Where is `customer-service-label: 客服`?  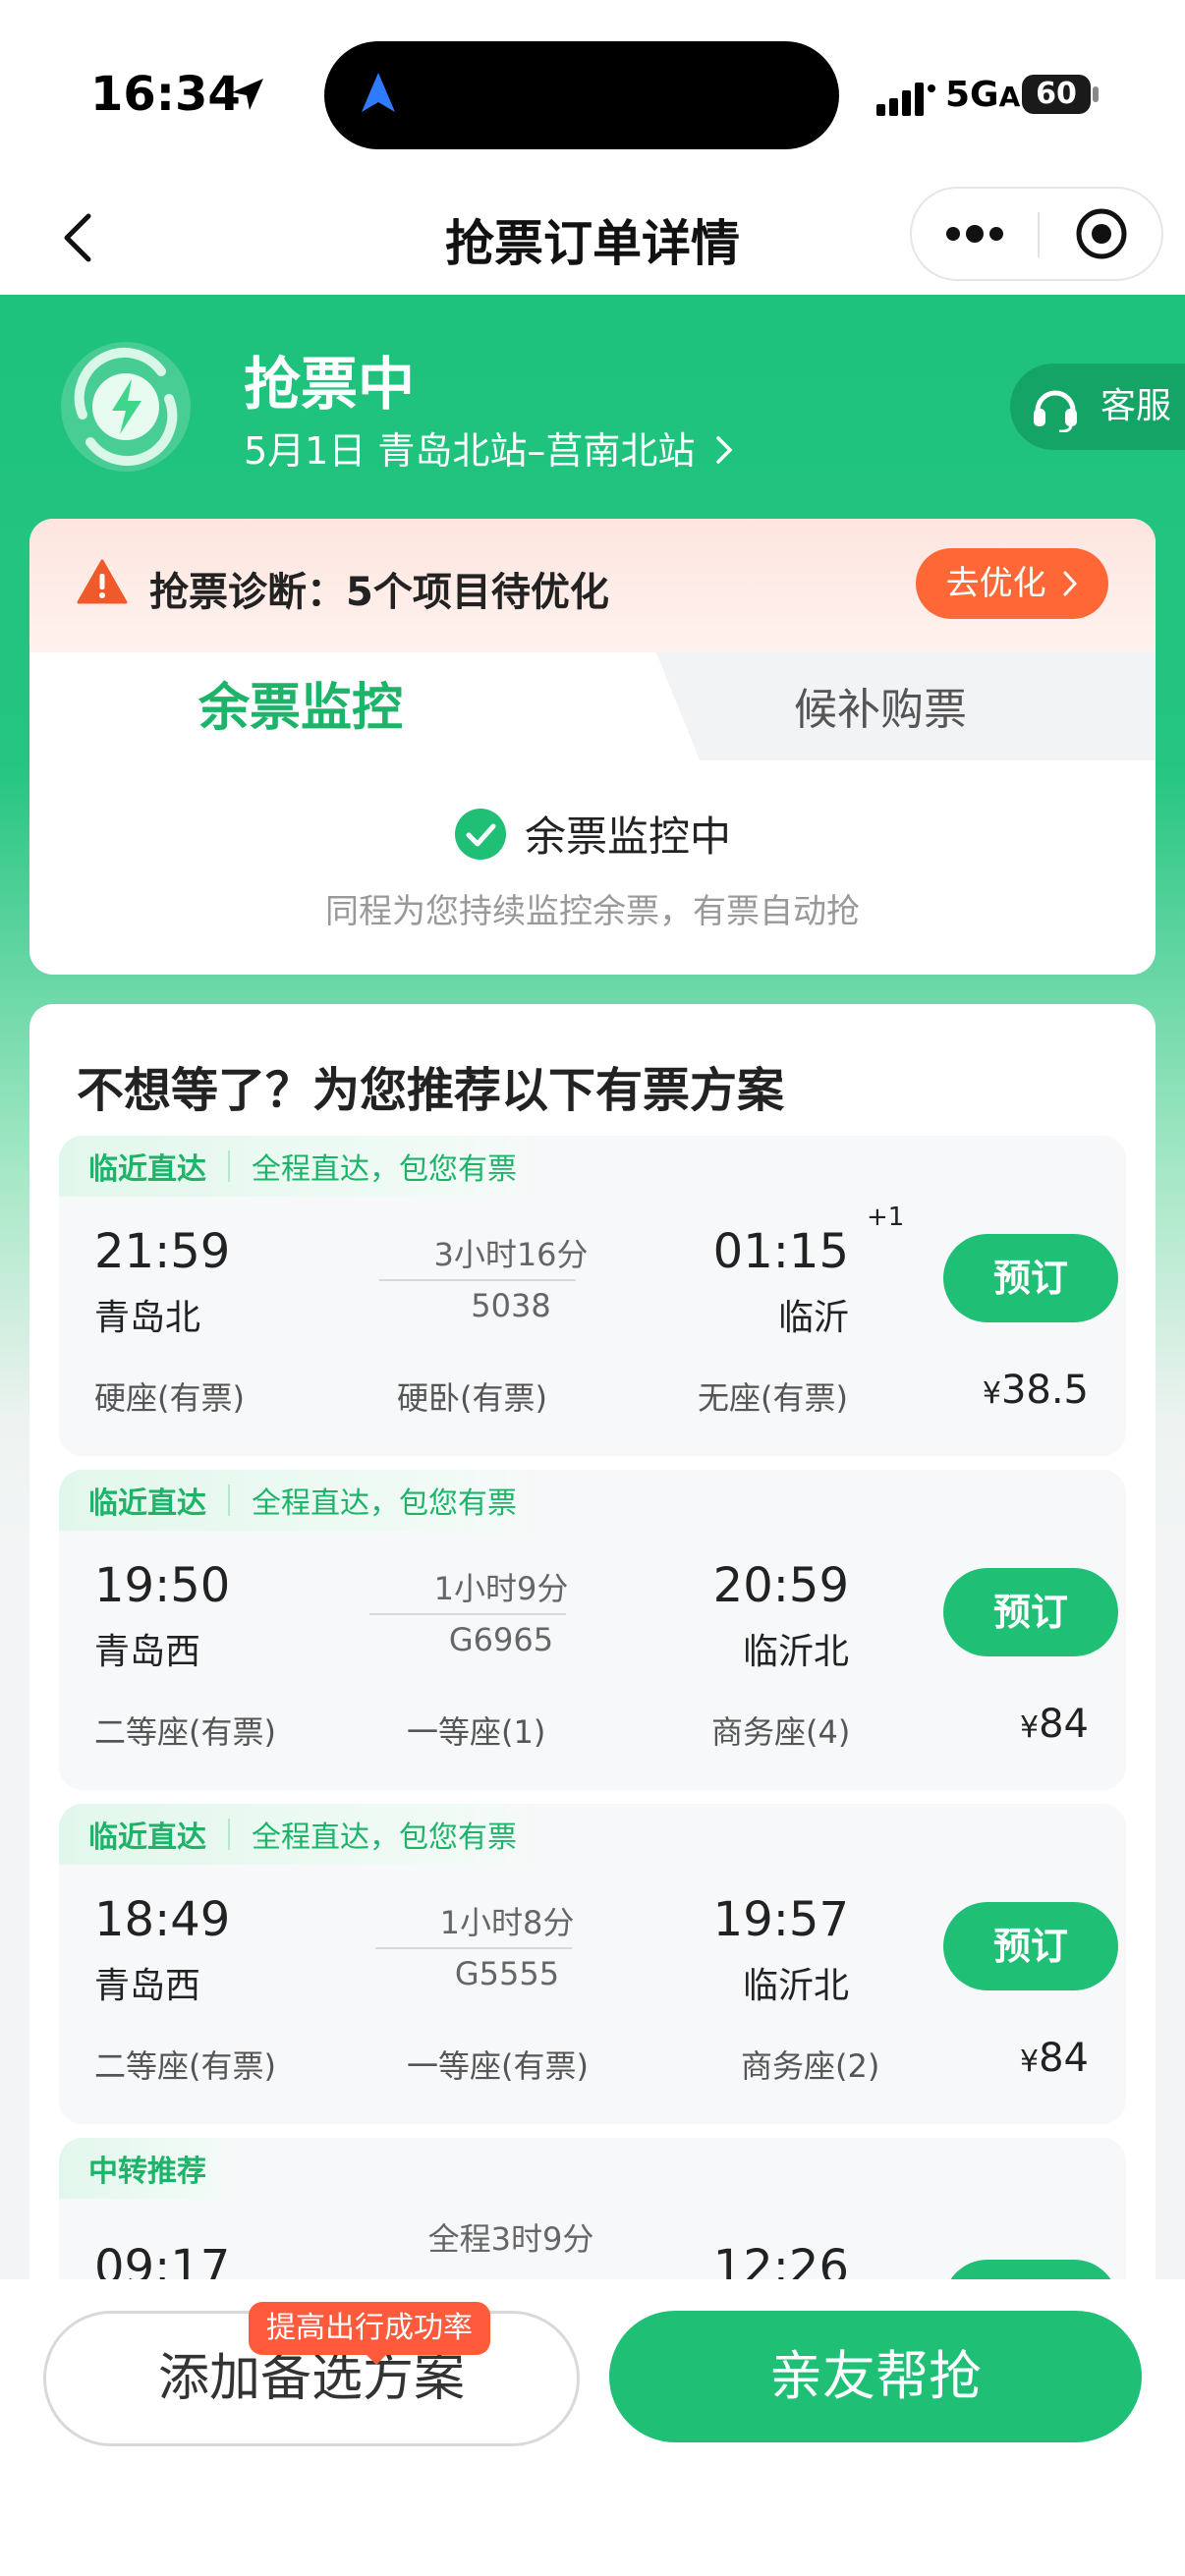 customer-service-label: 客服 is located at coordinates (1136, 406).